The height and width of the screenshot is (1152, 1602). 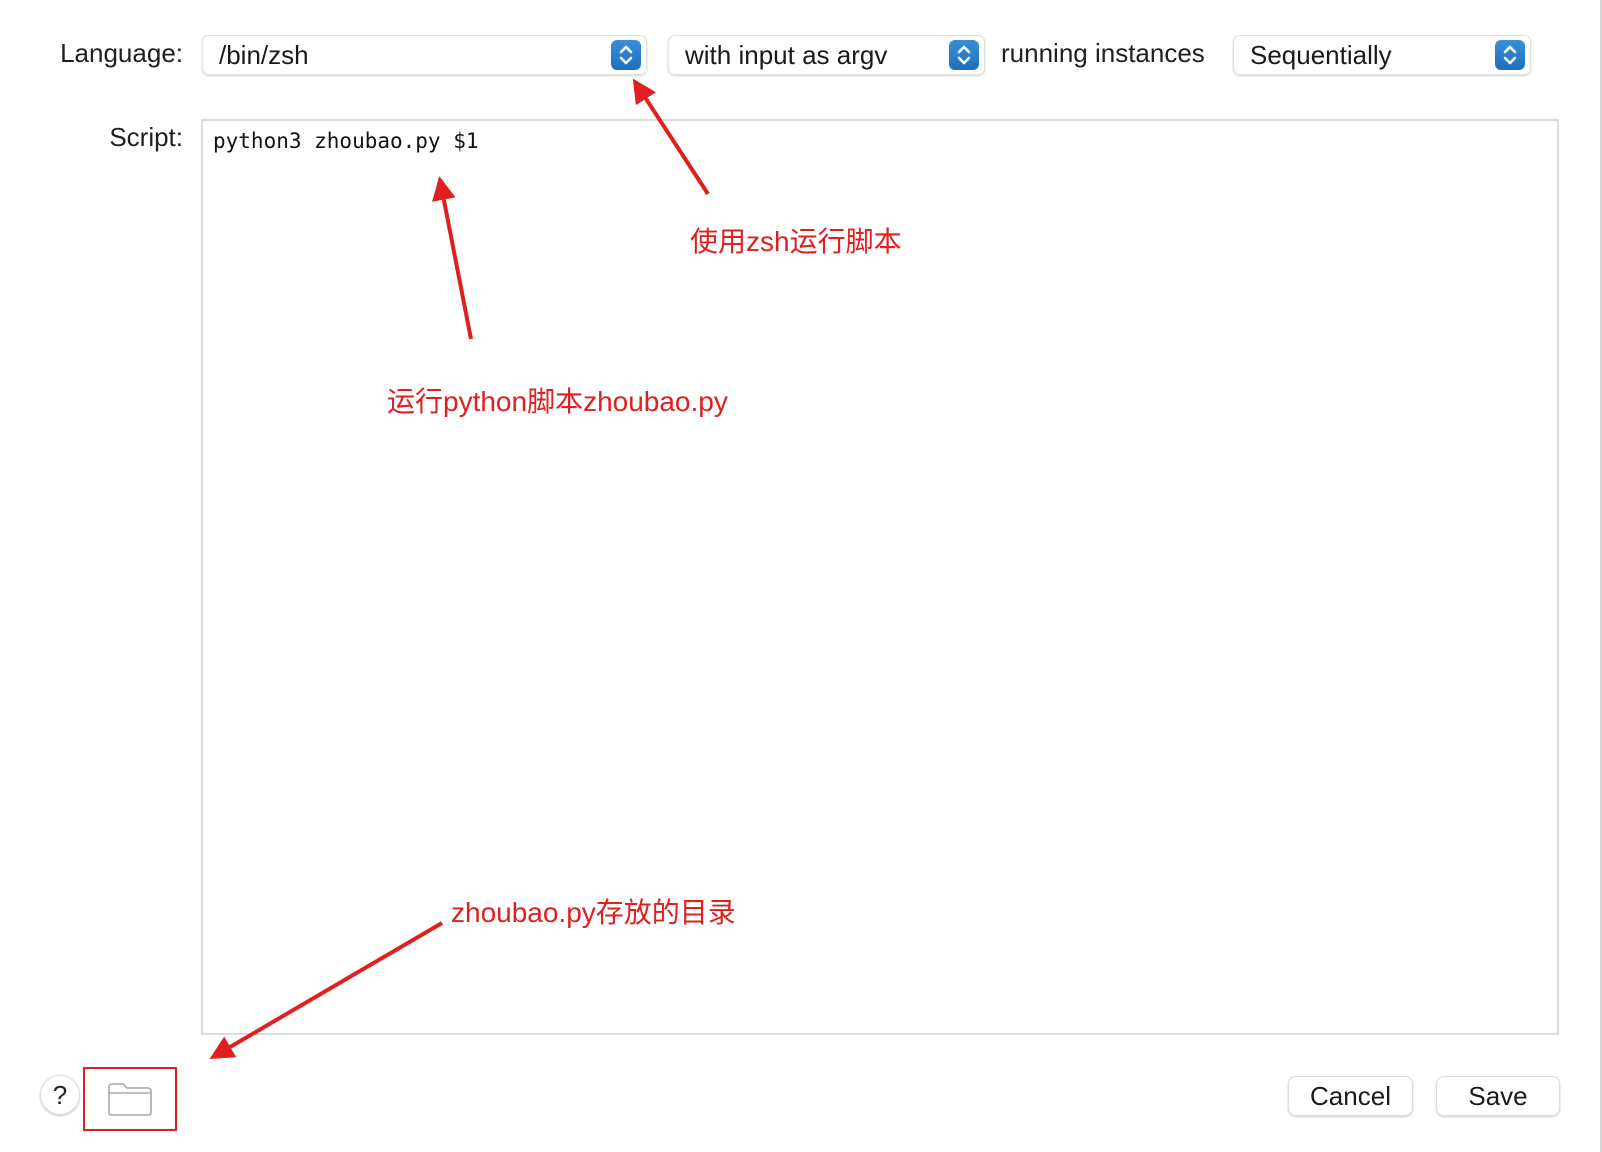 What do you see at coordinates (786, 55) in the screenshot?
I see `input-mode-select-value: with input as argv` at bounding box center [786, 55].